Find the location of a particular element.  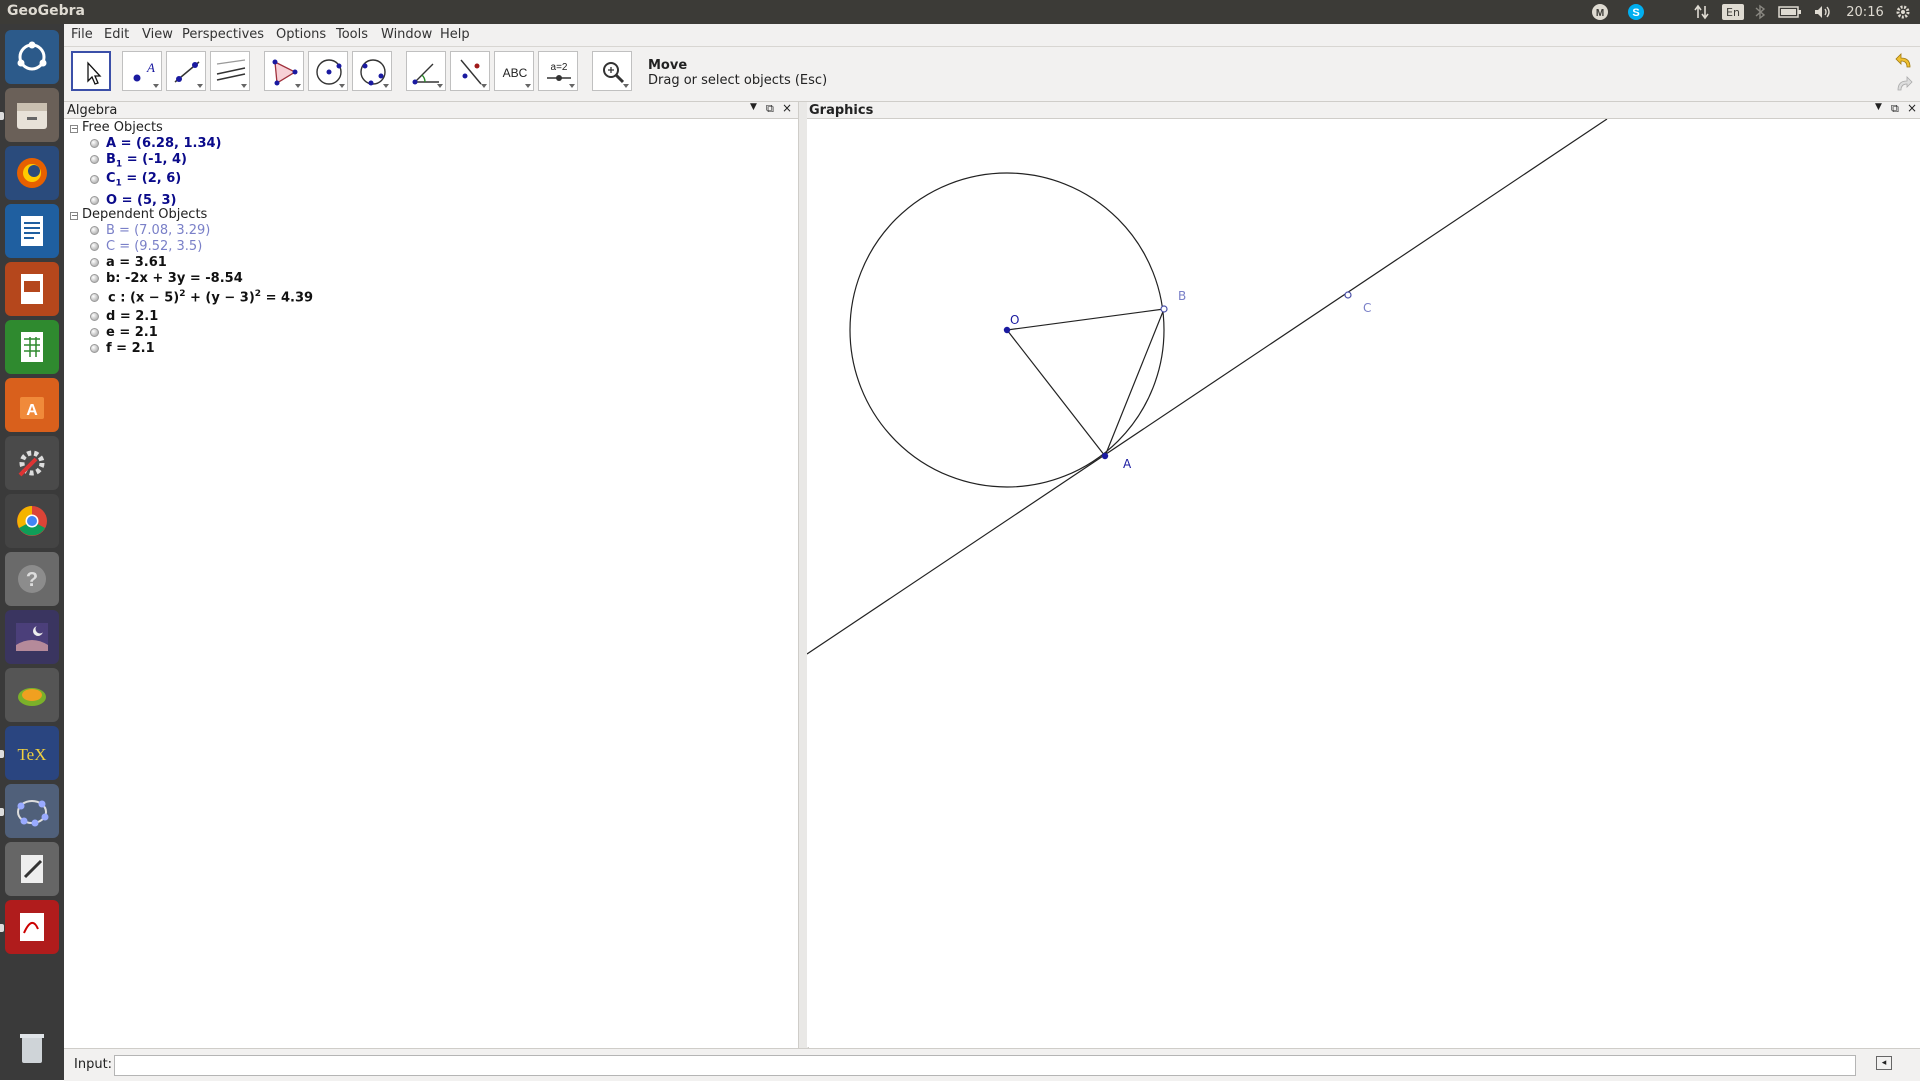

ellipse-tool-button is located at coordinates (372, 71).